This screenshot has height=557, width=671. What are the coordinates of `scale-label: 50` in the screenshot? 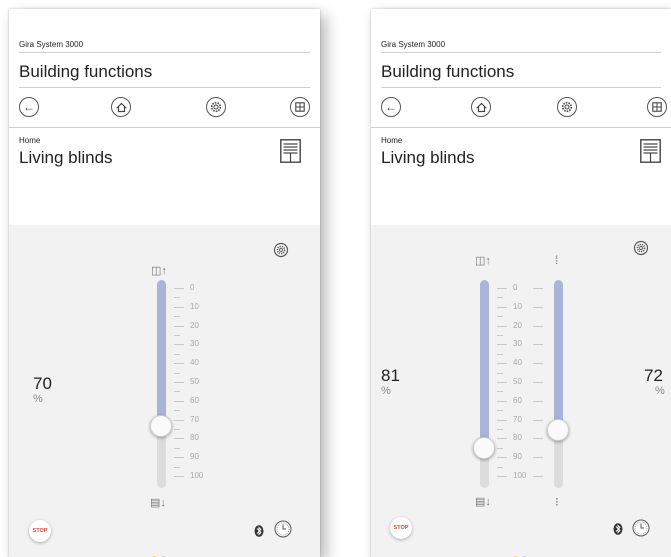 It's located at (194, 381).